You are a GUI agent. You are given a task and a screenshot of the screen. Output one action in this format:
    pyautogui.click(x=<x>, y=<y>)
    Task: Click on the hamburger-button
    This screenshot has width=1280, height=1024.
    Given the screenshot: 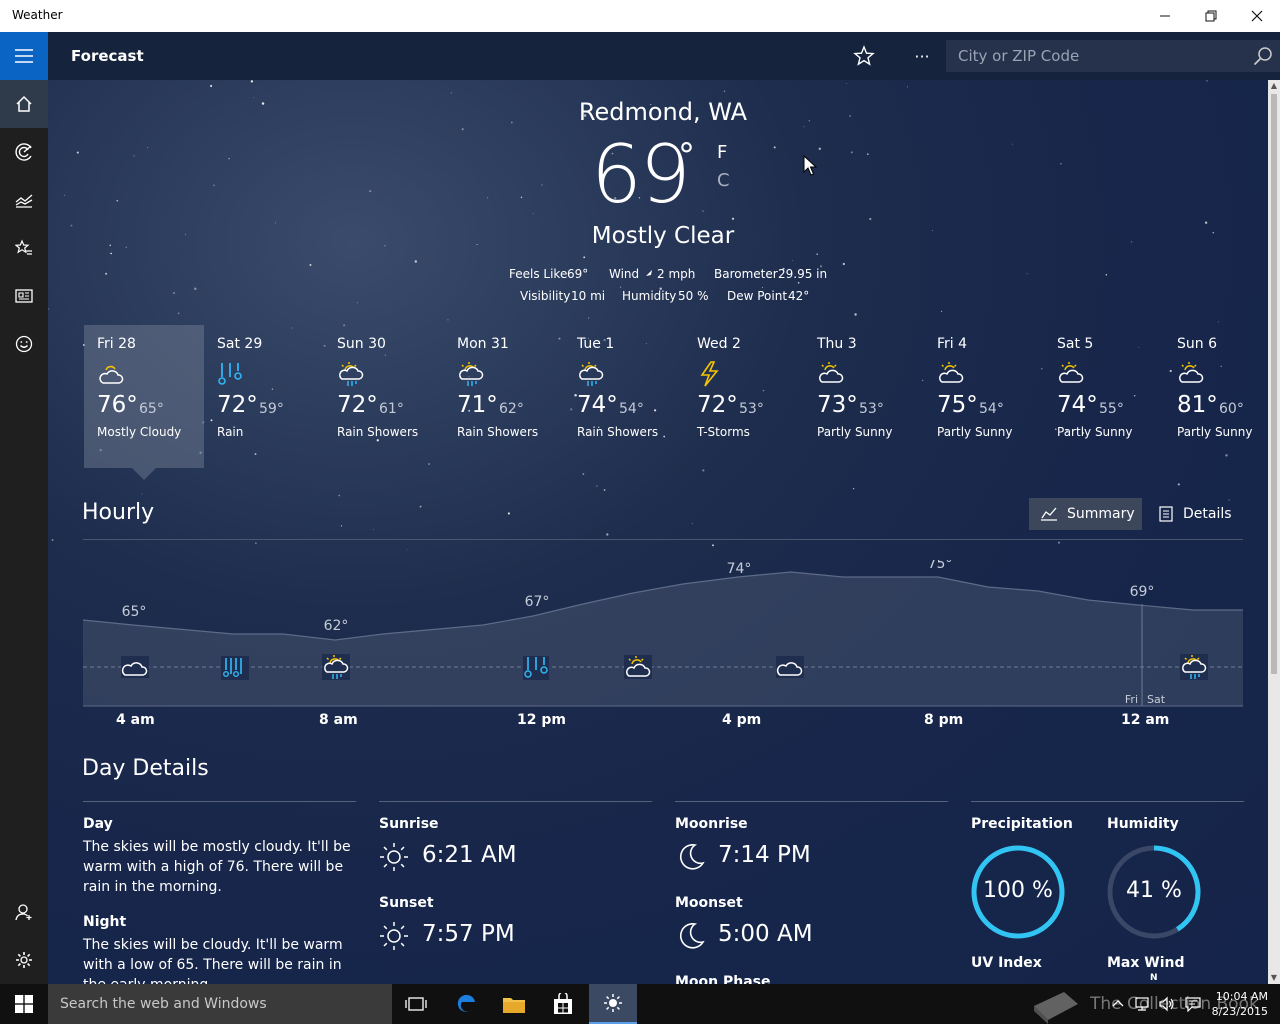 What is the action you would take?
    pyautogui.click(x=24, y=56)
    